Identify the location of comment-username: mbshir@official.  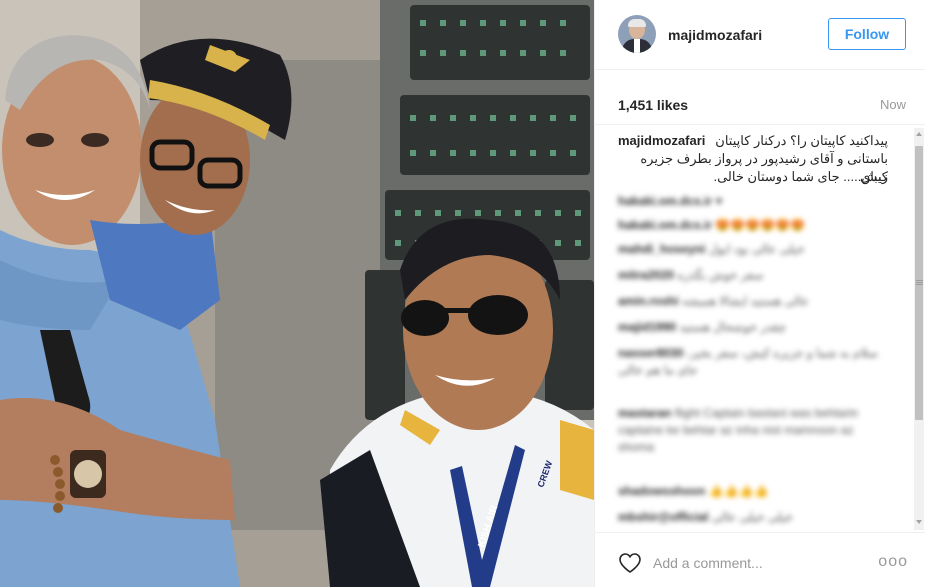
(663, 517).